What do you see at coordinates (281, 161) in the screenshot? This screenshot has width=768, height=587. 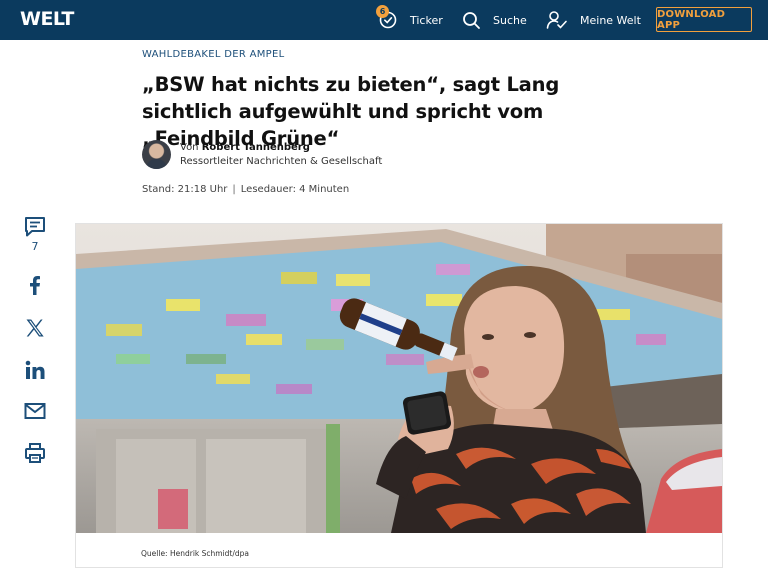 I see `author-role: Ressortleiter Nachrichten & Gesellschaft` at bounding box center [281, 161].